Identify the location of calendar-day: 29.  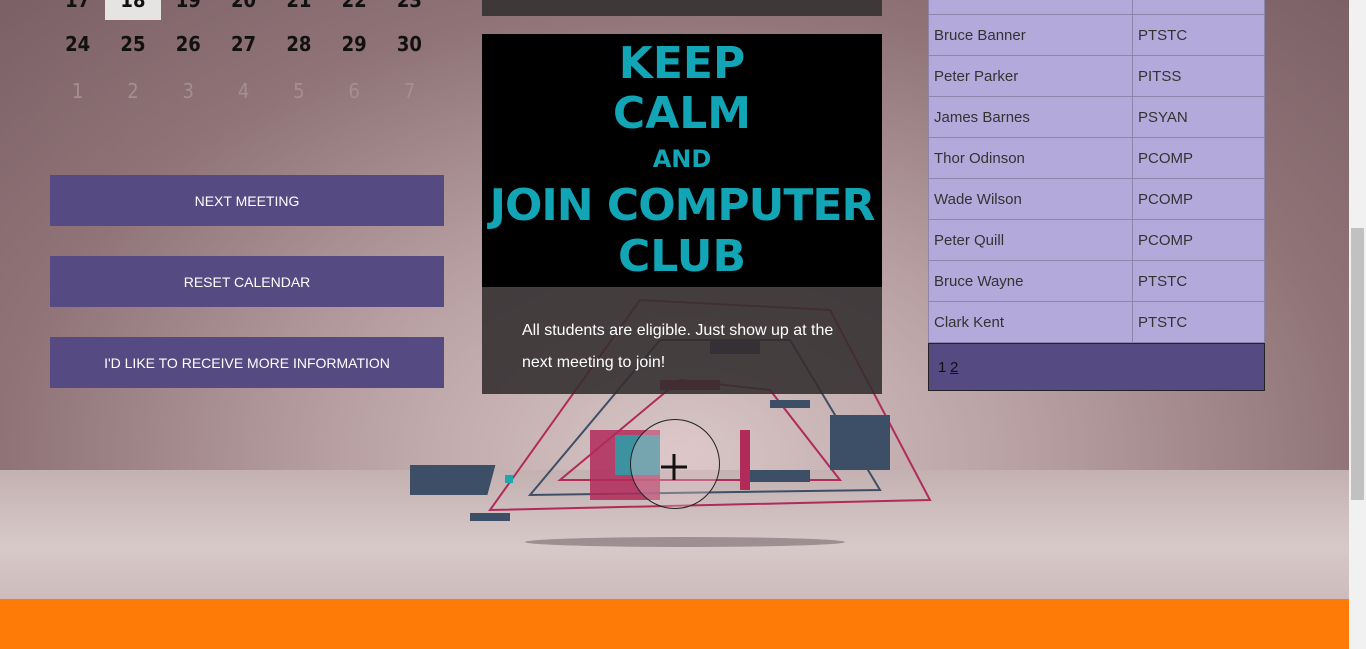
(353, 44).